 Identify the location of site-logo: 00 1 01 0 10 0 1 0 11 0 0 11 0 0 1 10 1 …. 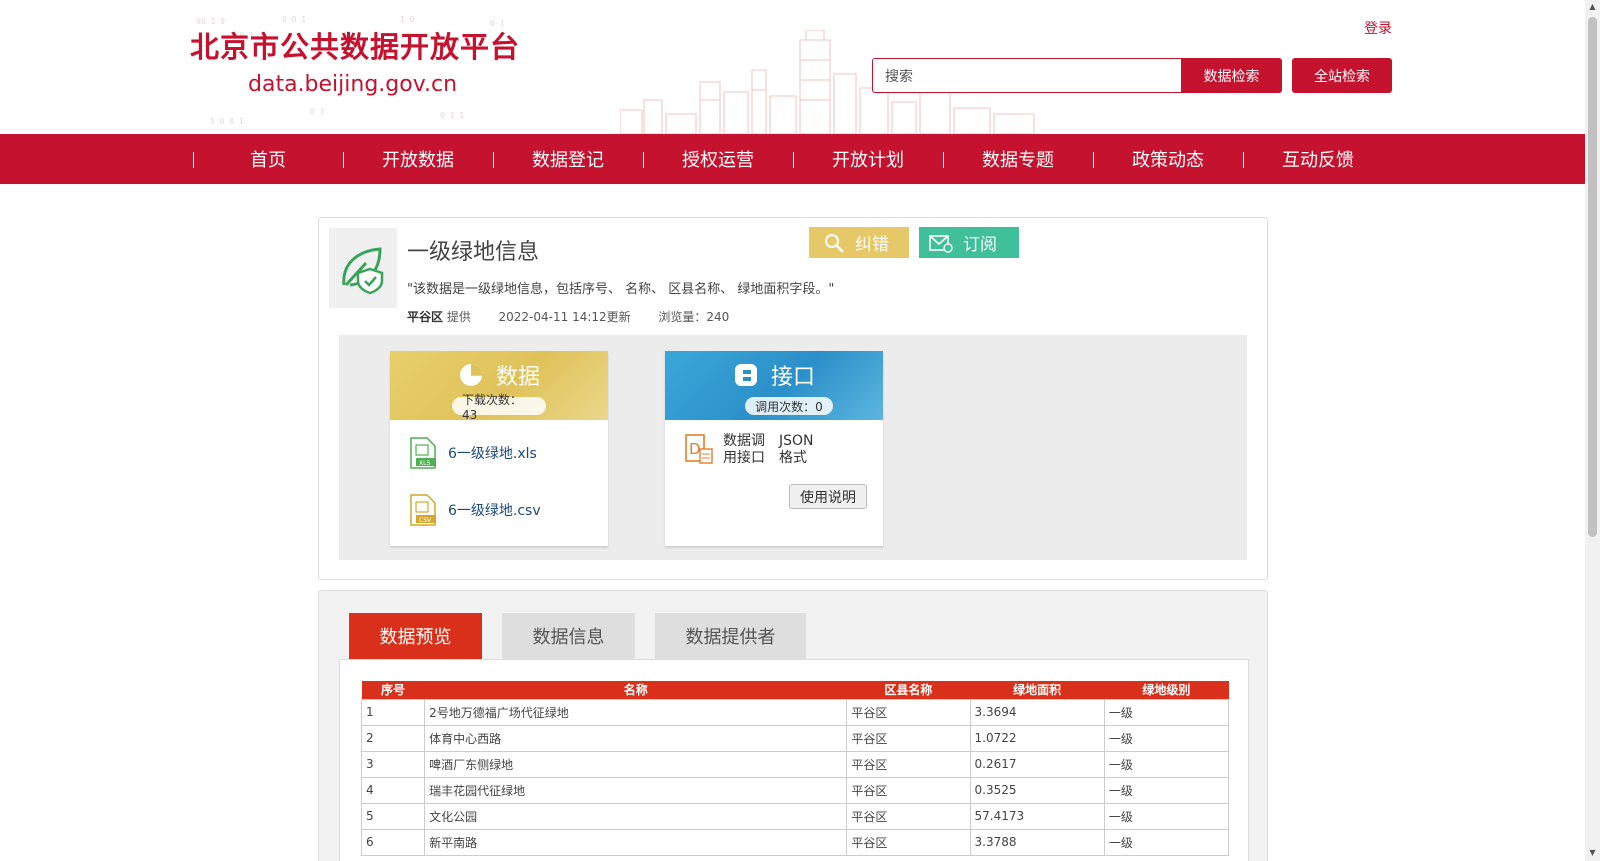
(360, 71).